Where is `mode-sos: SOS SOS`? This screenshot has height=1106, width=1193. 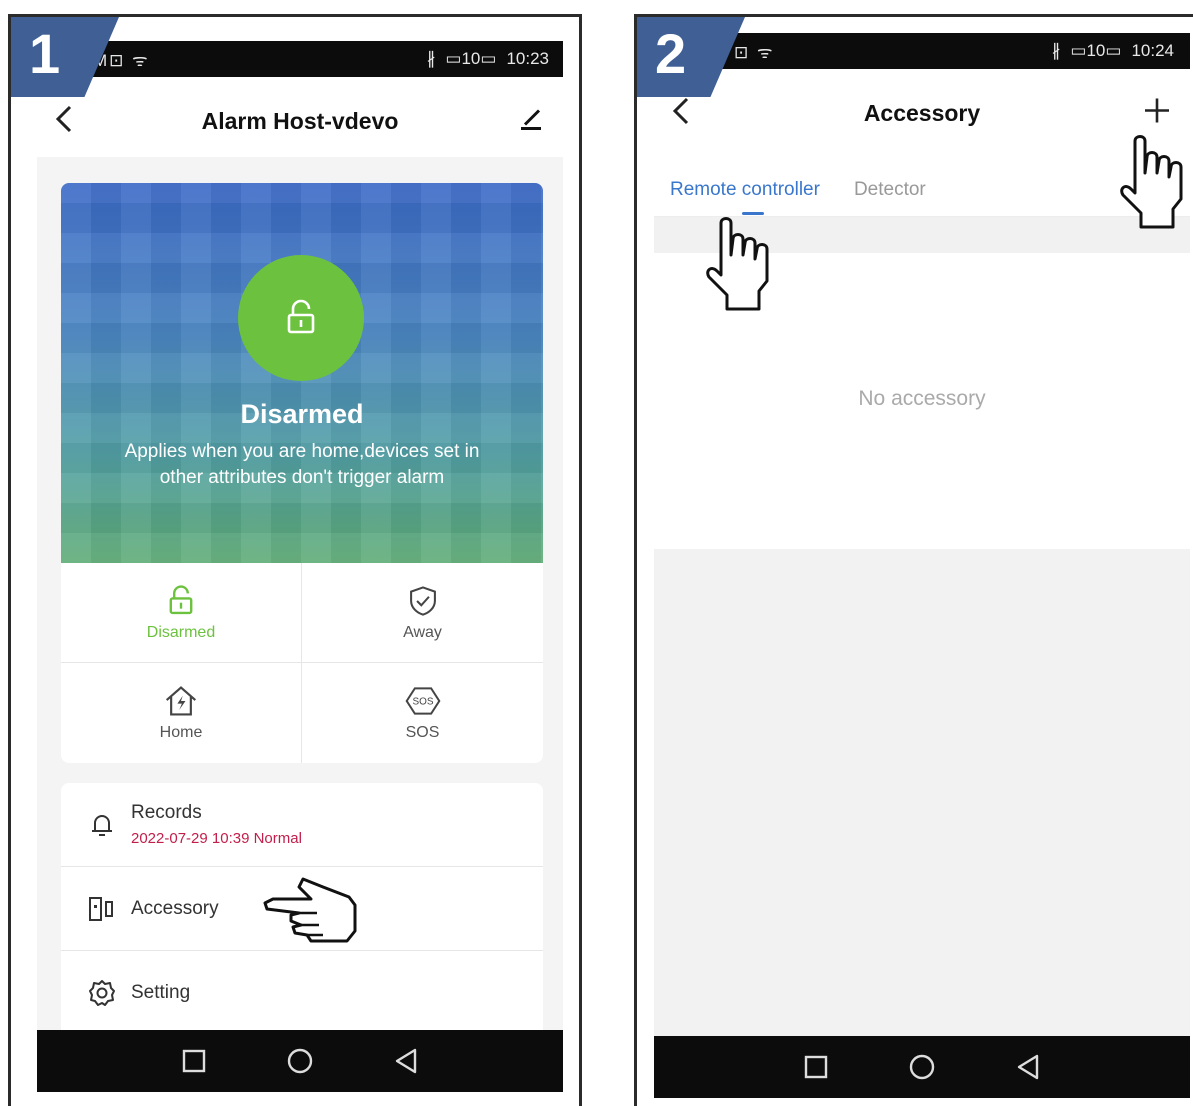
mode-sos: SOS SOS is located at coordinates (422, 713).